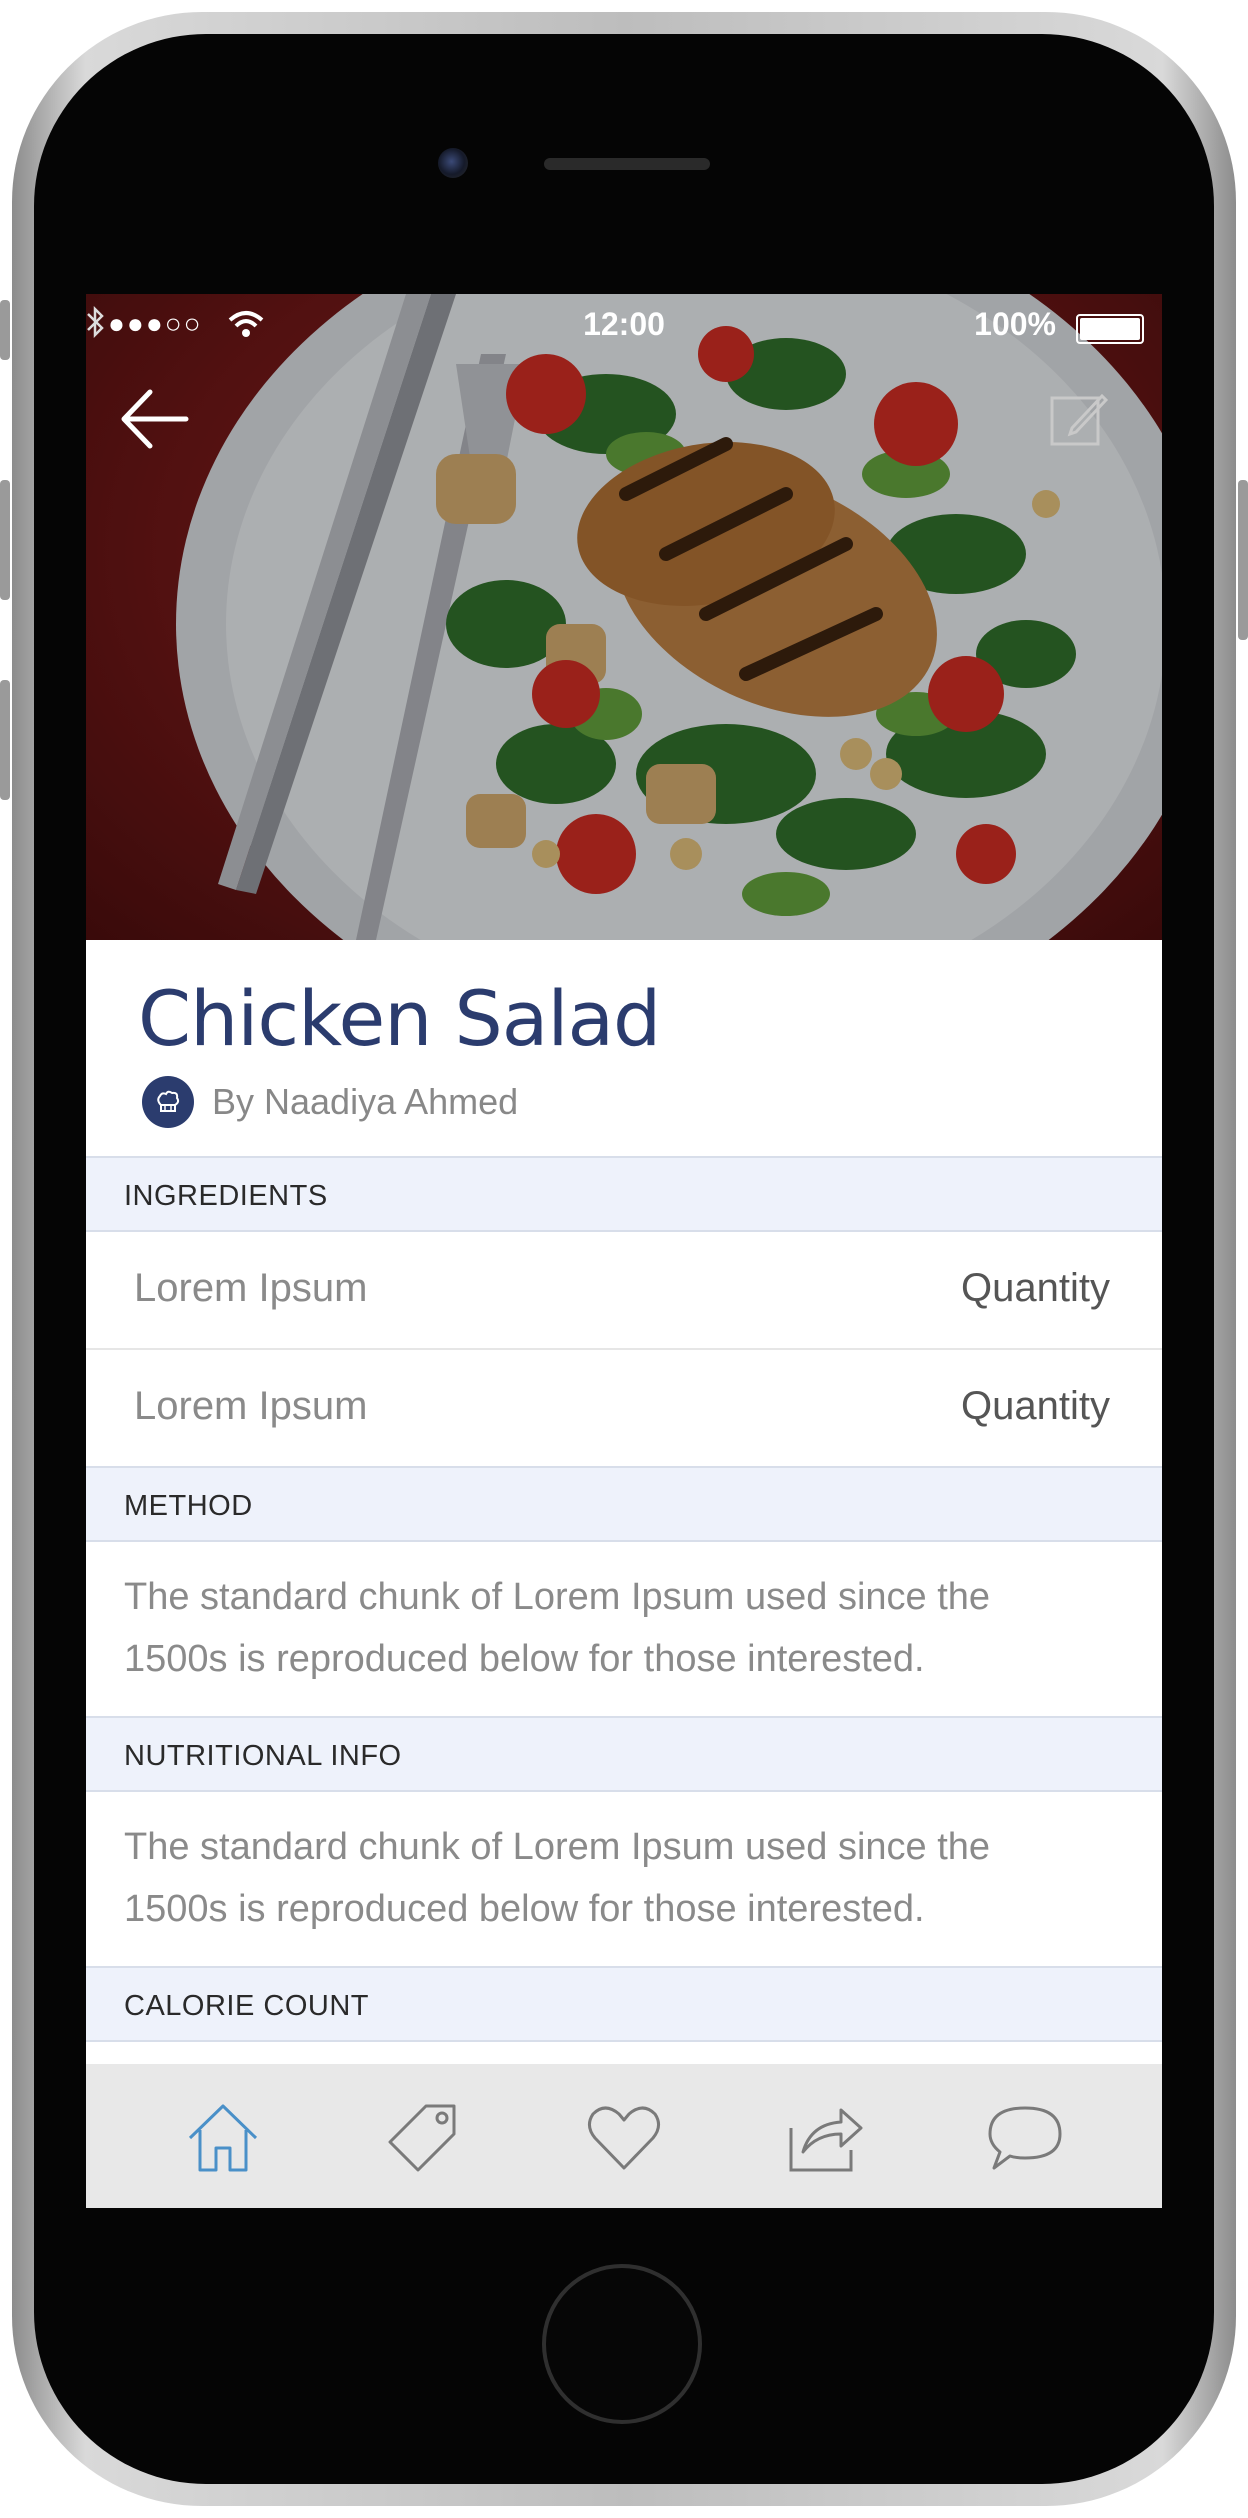 The image size is (1248, 2518). I want to click on tag-icon, so click(422, 2138).